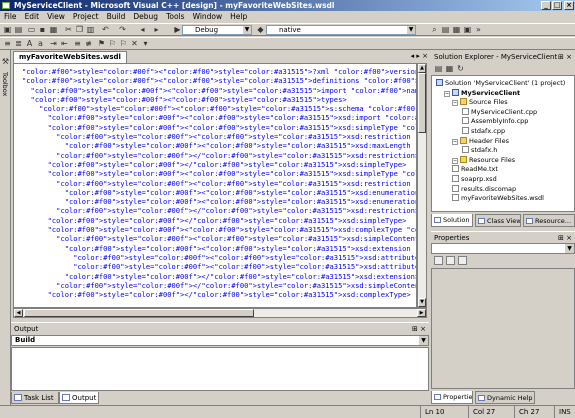  I want to click on tree-item: stdafx.h, so click(479, 150).